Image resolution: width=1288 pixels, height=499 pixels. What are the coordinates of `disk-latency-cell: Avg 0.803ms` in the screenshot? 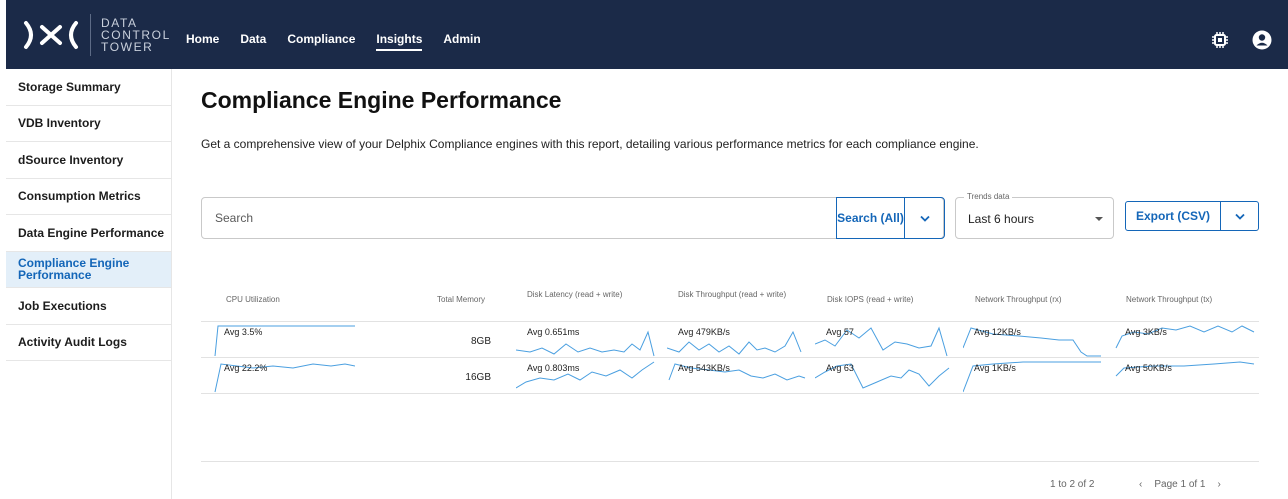 It's located at (586, 376).